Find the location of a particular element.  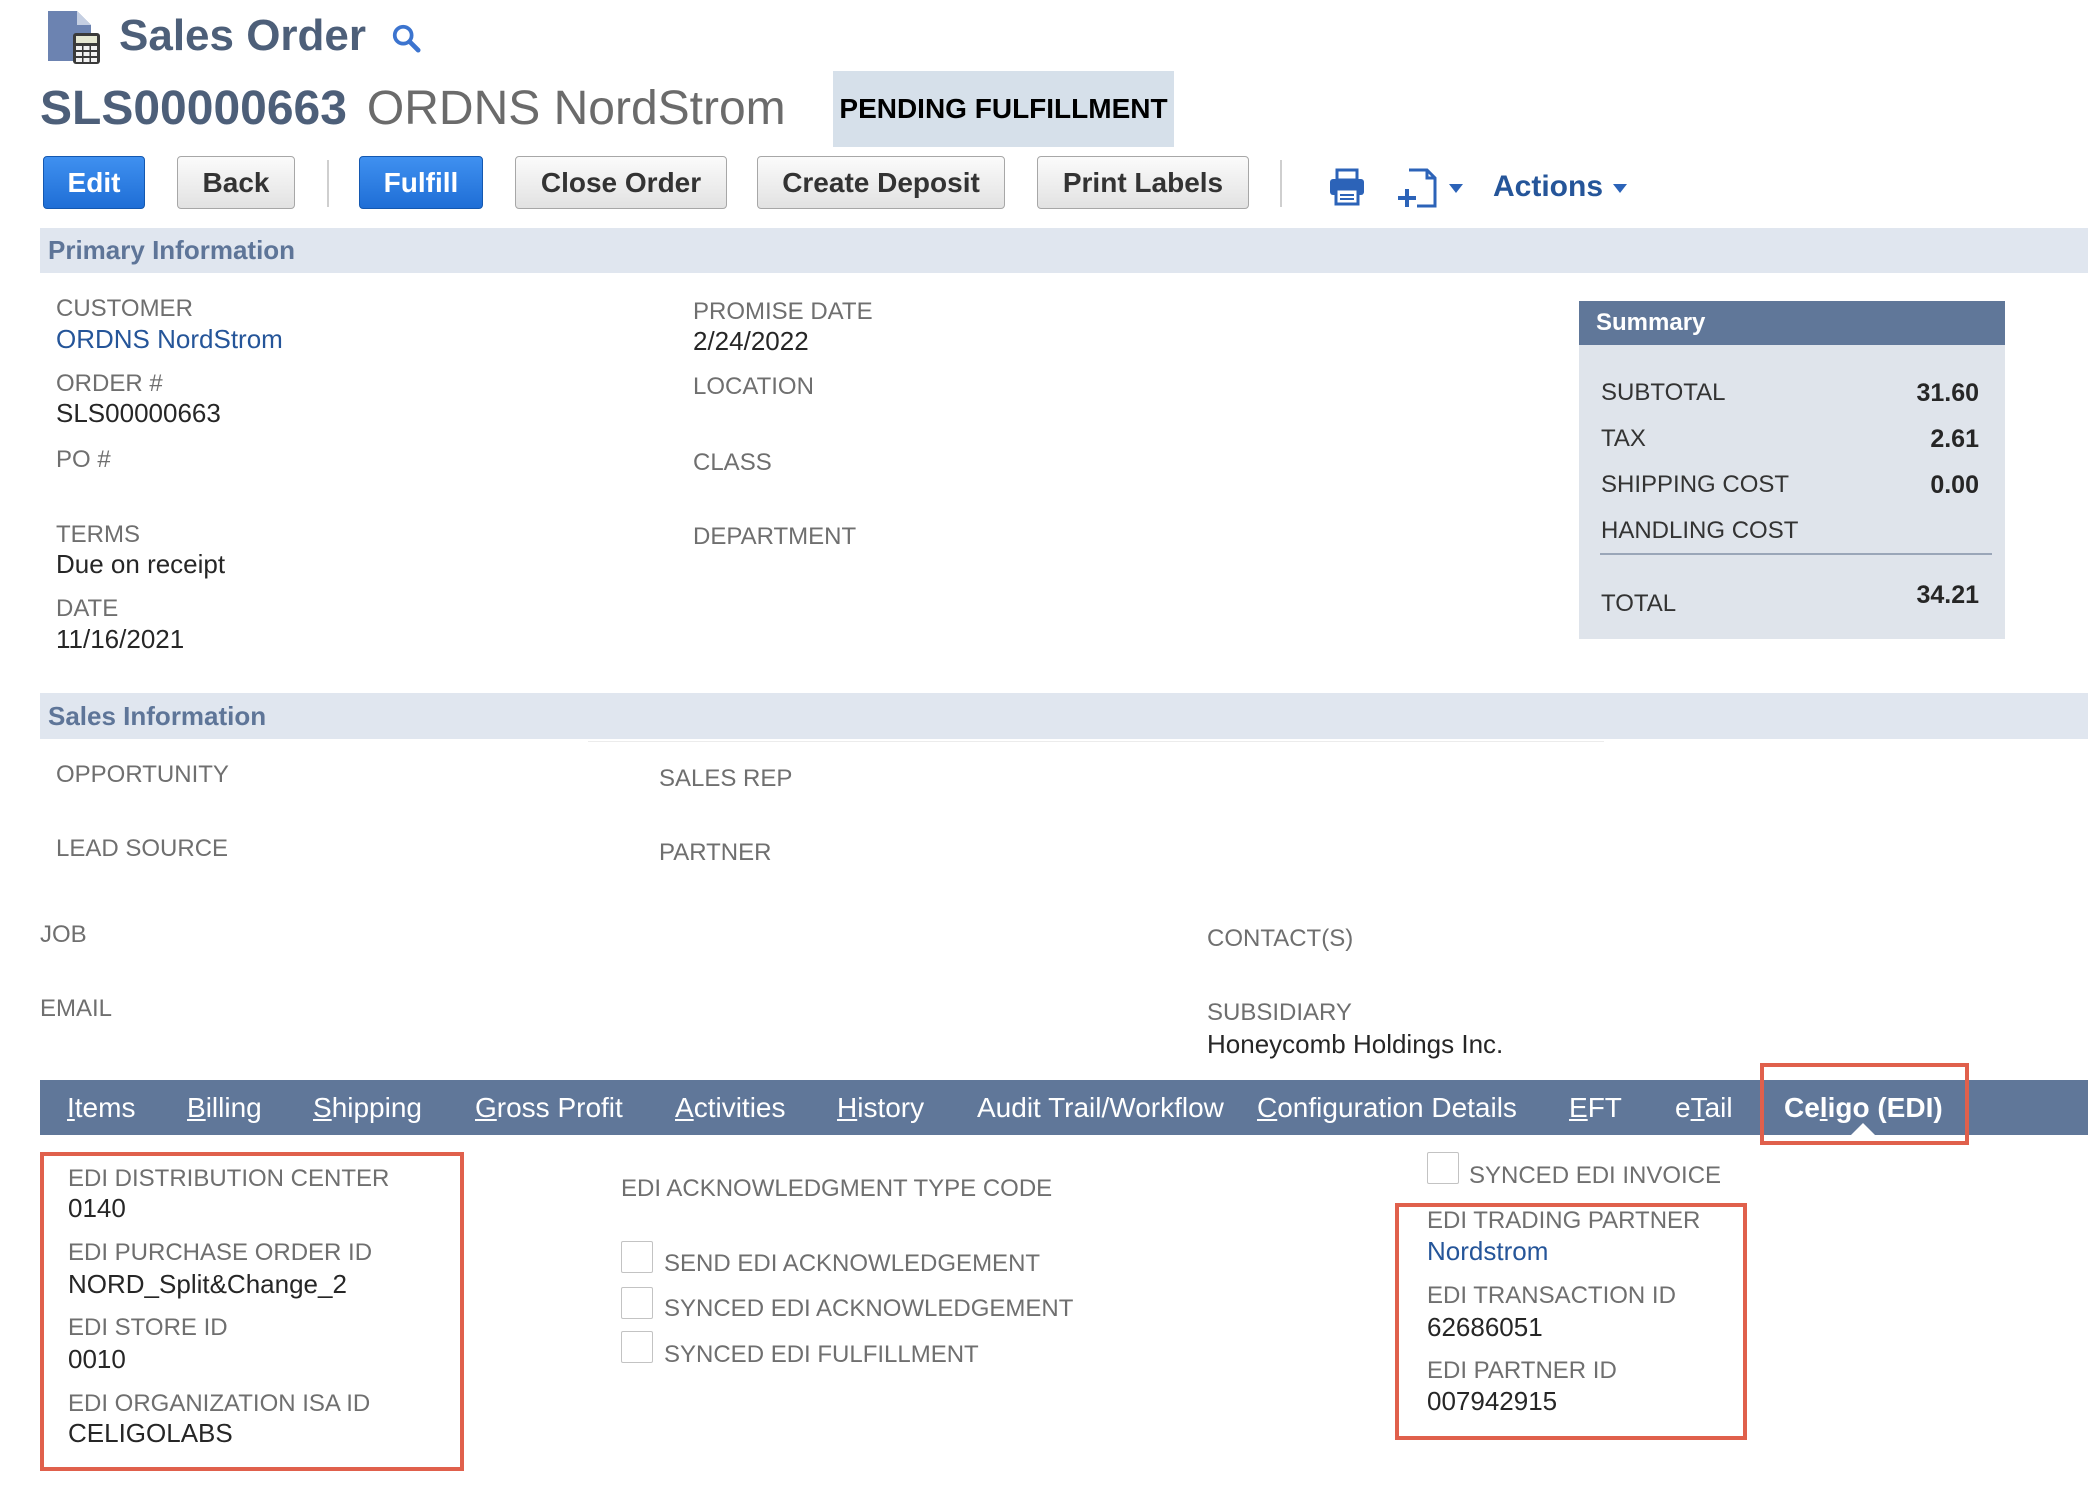

summary-header: Summary is located at coordinates (1792, 323).